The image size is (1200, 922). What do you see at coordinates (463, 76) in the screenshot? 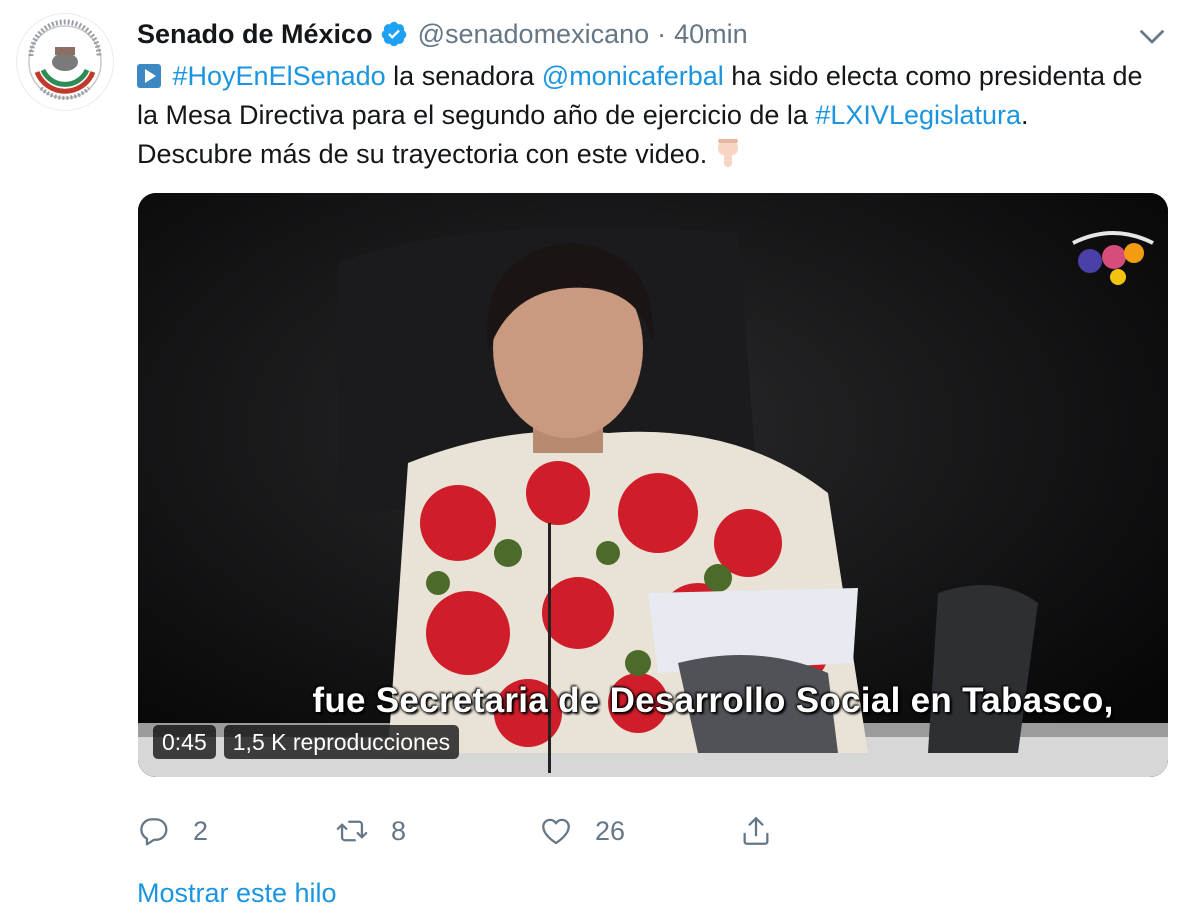
I see `text-segment: la senadora` at bounding box center [463, 76].